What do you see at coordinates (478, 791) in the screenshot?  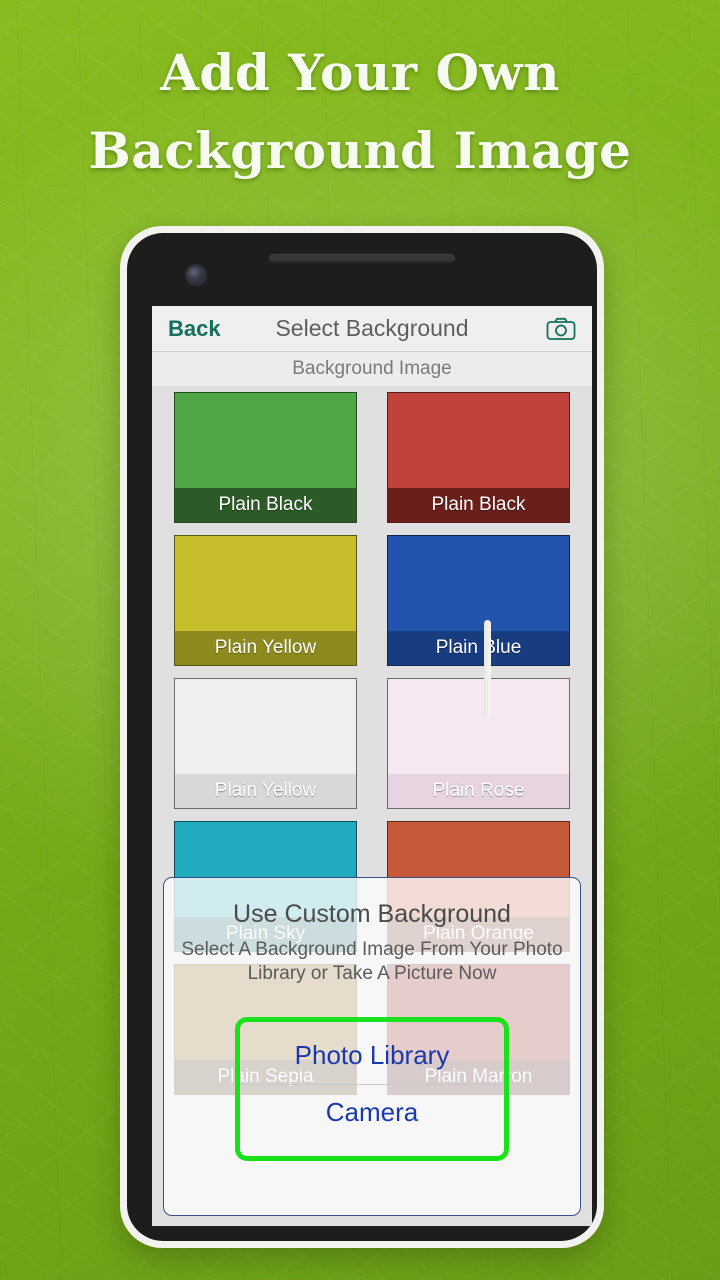 I see `tile-label: Plain Rose` at bounding box center [478, 791].